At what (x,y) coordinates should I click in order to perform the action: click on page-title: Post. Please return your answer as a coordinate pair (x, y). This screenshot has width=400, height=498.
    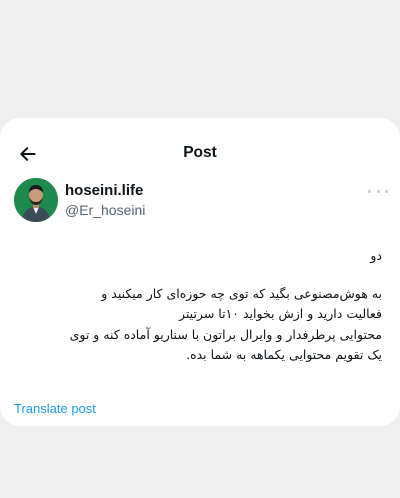
    Looking at the image, I should click on (200, 152).